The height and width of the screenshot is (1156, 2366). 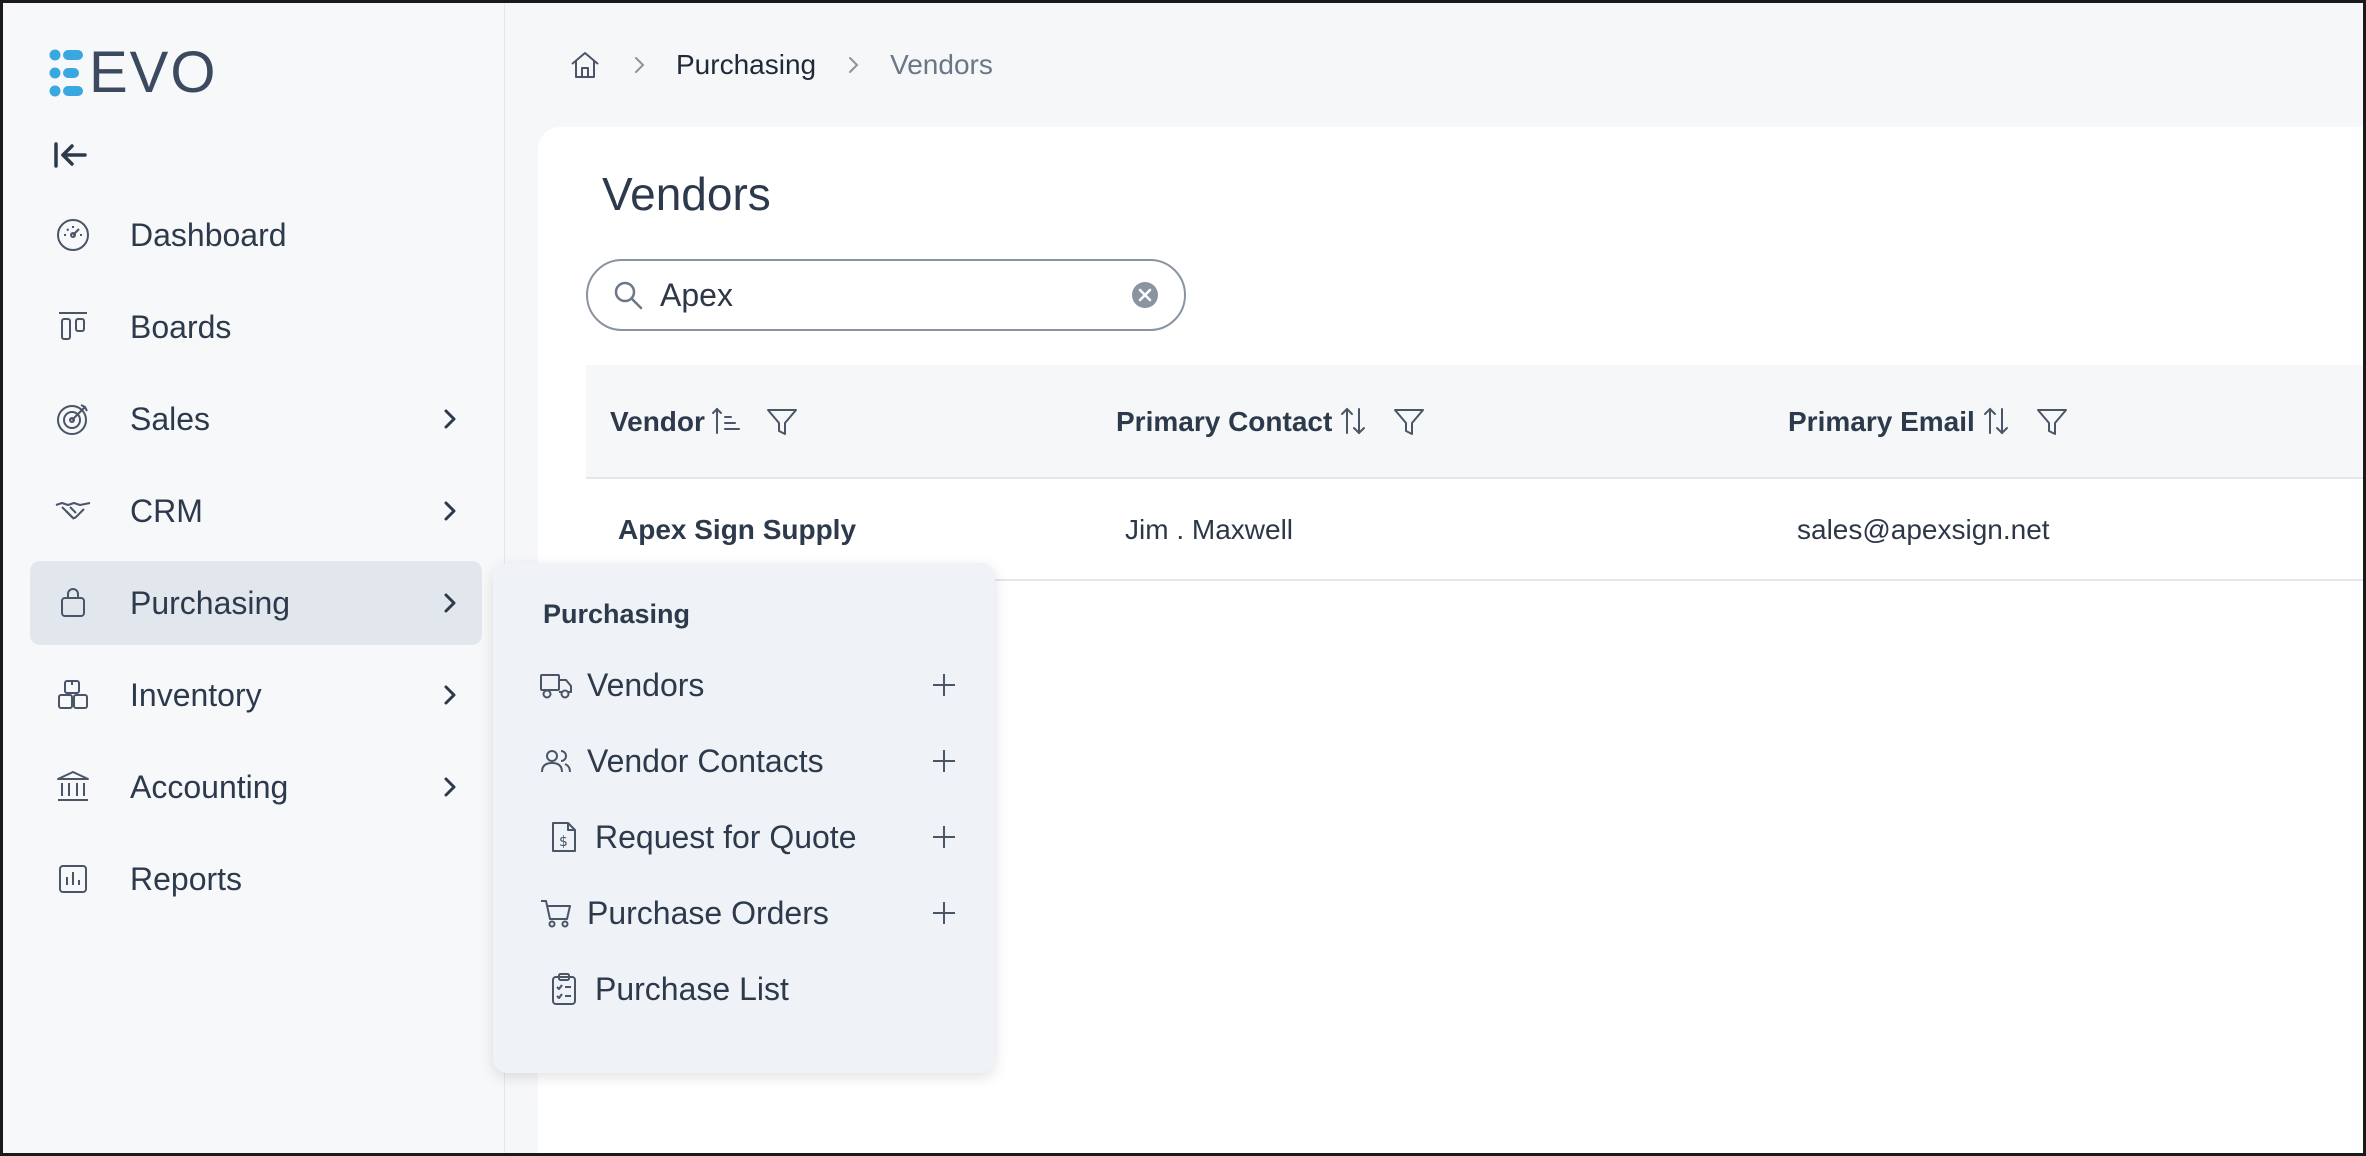 I want to click on target-icon, so click(x=73, y=419).